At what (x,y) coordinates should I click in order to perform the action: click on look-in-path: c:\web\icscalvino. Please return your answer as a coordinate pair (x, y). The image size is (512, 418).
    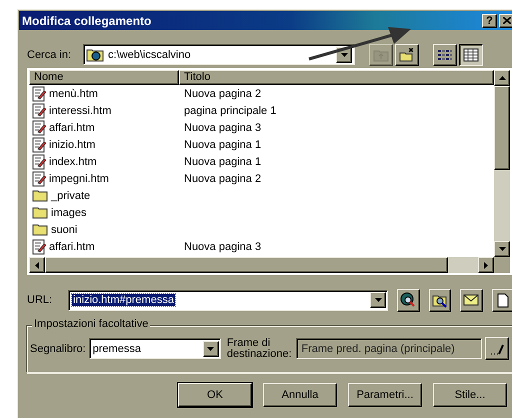
    Looking at the image, I should click on (150, 54).